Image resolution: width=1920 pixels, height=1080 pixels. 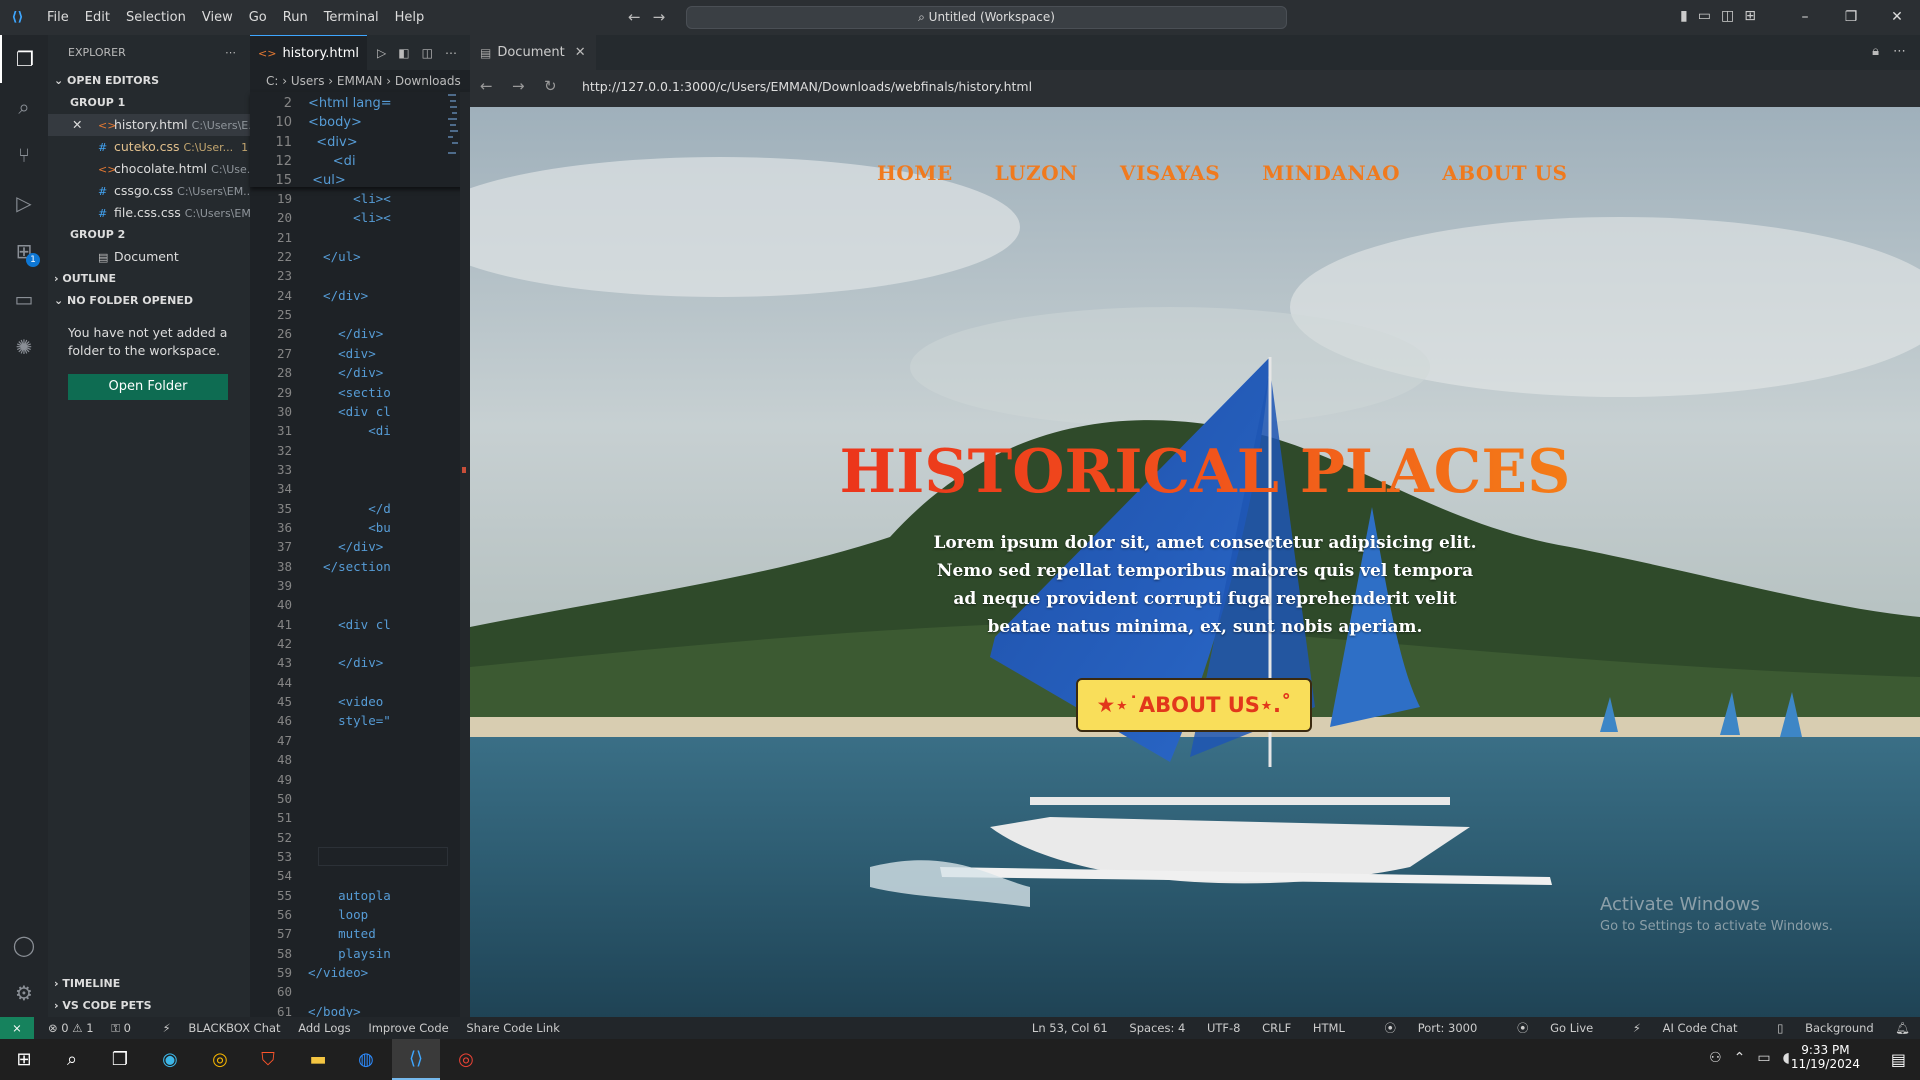 What do you see at coordinates (149, 147) in the screenshot?
I see `open-editor-cuteko-css: # cuteko.css C:\User... 1` at bounding box center [149, 147].